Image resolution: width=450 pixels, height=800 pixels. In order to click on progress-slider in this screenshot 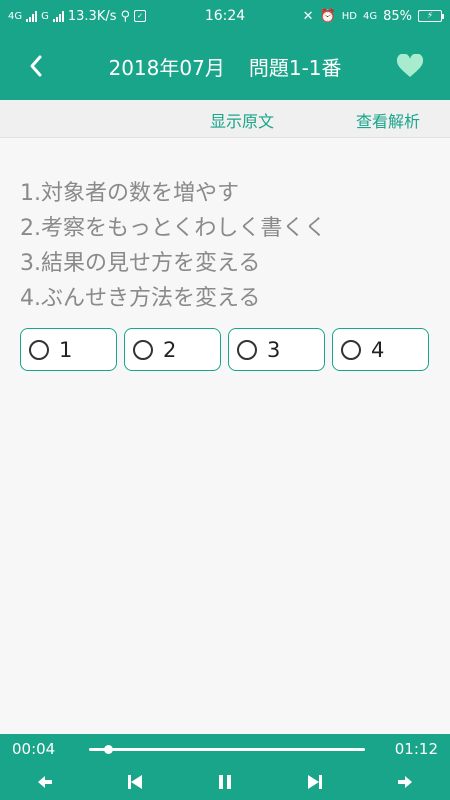, I will do `click(227, 749)`.